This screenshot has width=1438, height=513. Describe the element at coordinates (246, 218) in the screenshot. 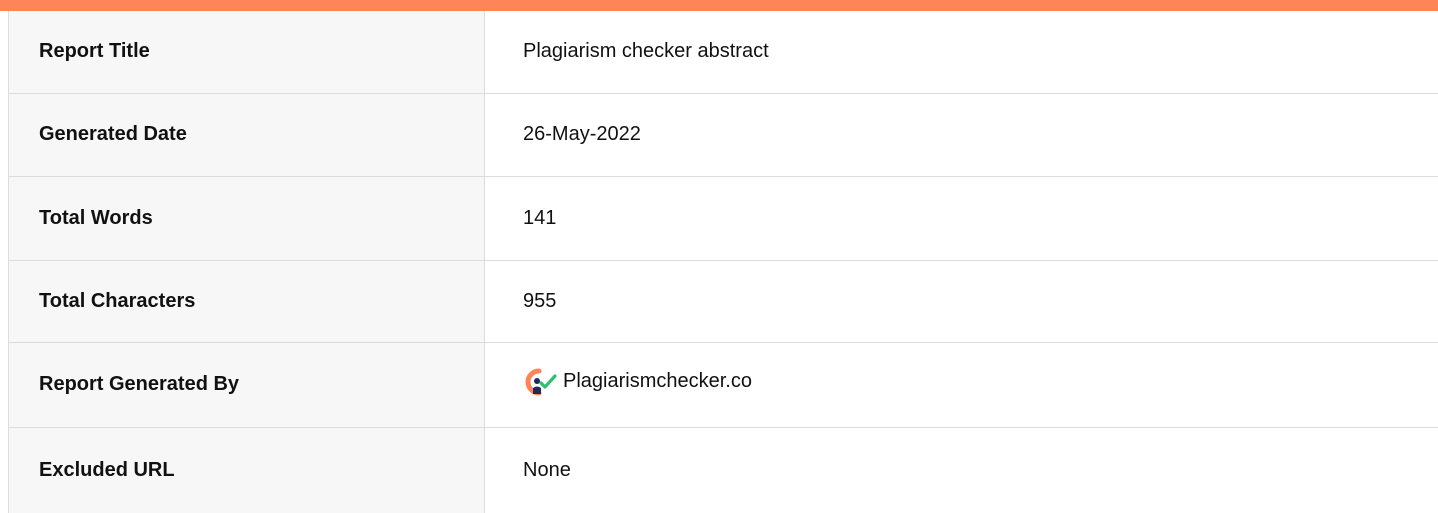

I see `row-label: Total Words` at that location.